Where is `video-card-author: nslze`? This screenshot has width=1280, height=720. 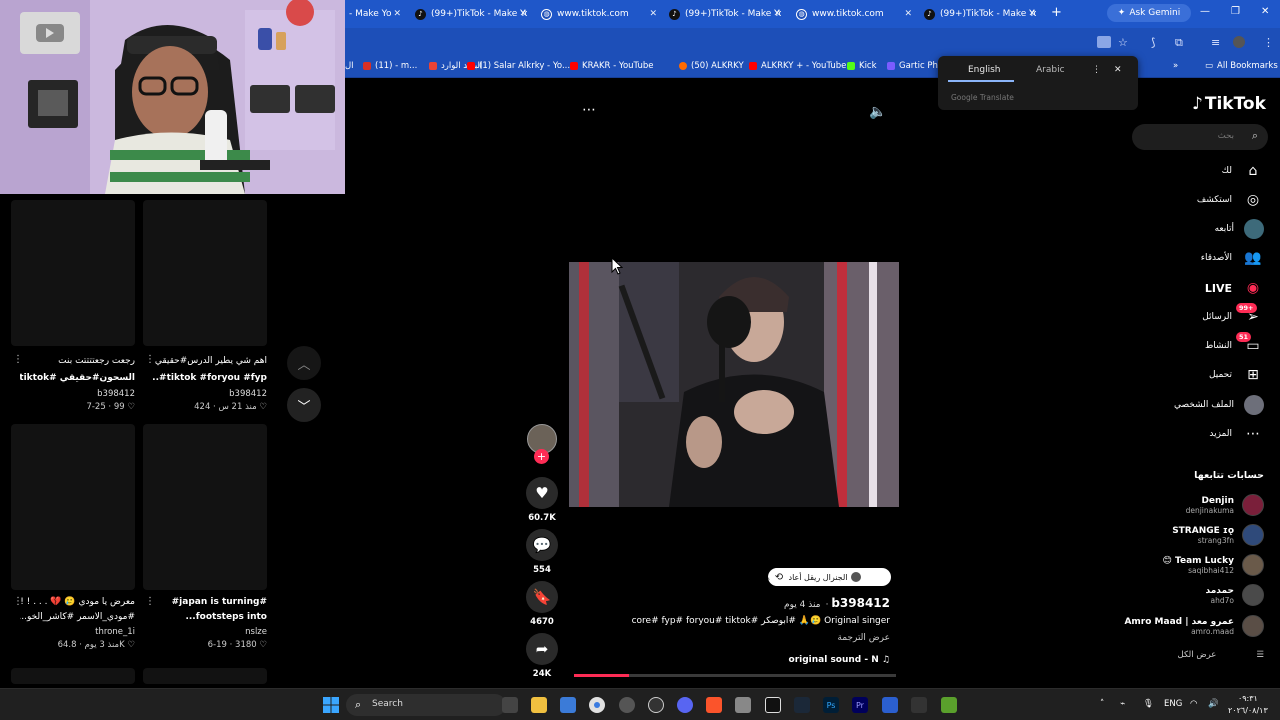 video-card-author: nslze is located at coordinates (209, 632).